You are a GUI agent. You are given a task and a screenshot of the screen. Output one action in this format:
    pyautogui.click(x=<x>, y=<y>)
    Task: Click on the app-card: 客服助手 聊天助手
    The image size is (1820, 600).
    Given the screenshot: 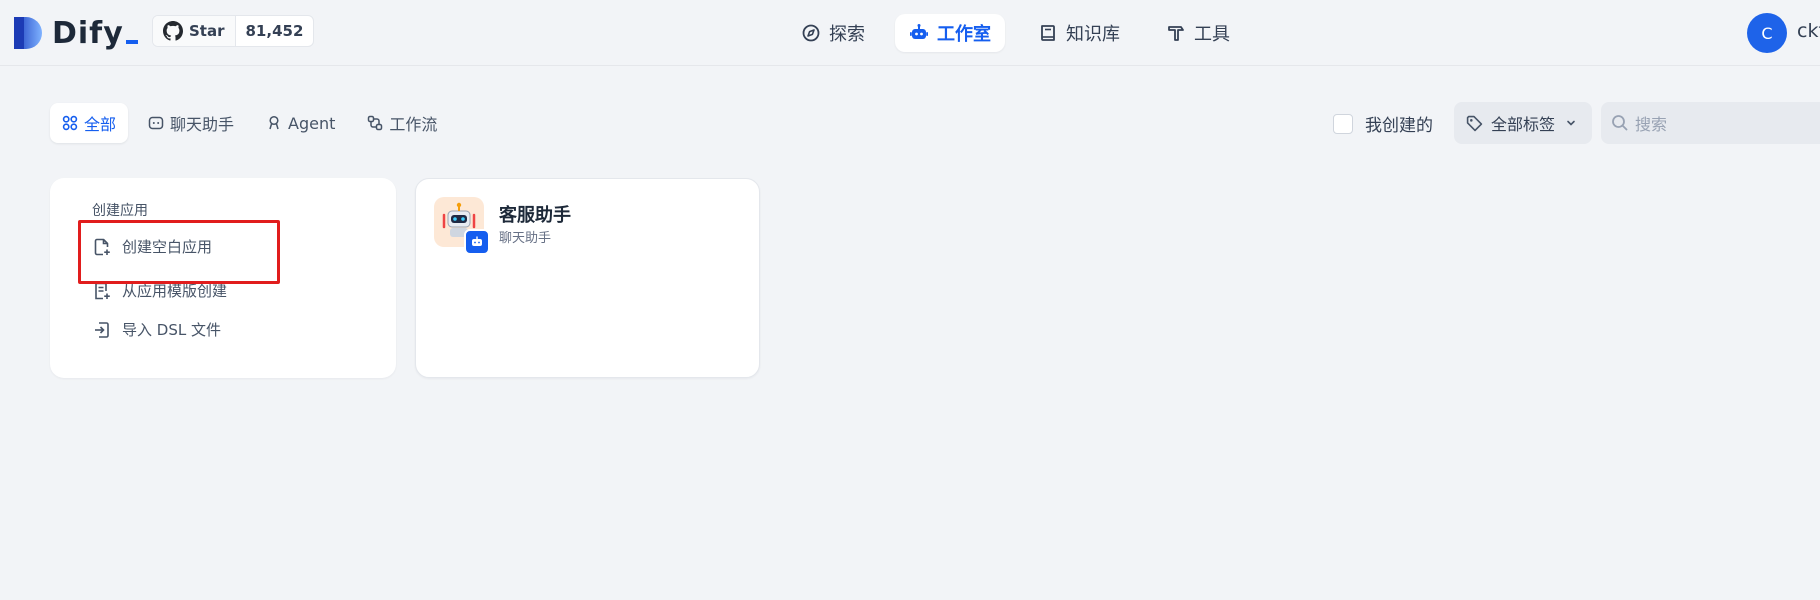 What is the action you would take?
    pyautogui.click(x=587, y=278)
    